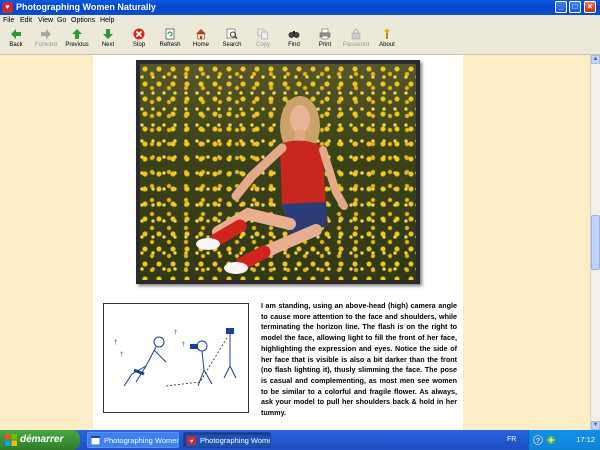  I want to click on stop-label: Stop, so click(139, 45).